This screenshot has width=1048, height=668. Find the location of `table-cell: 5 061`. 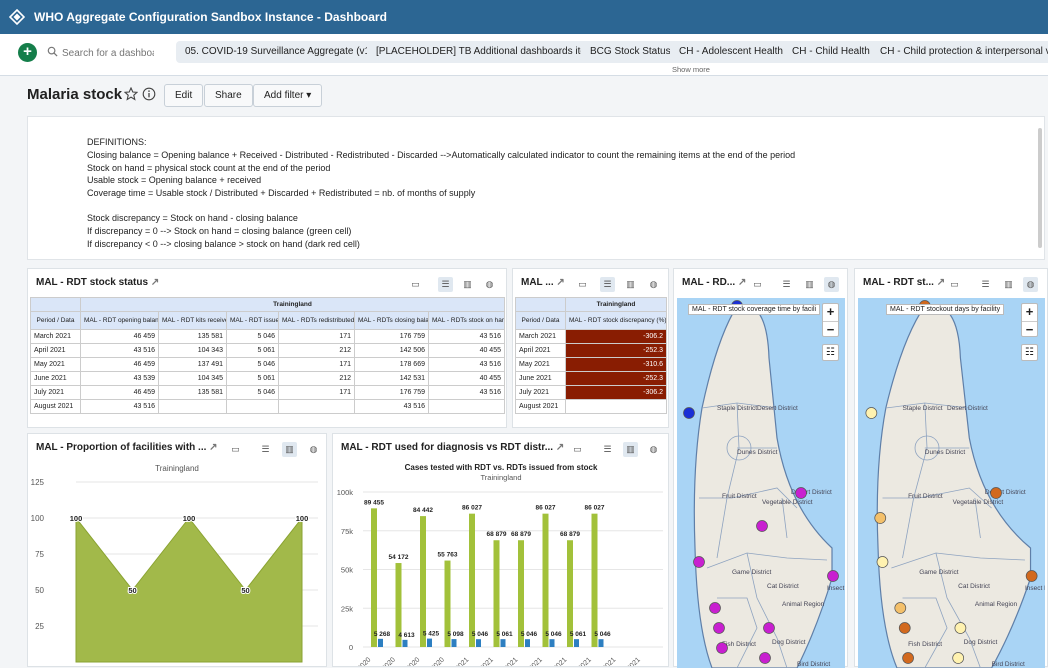

table-cell: 5 061 is located at coordinates (252, 378).